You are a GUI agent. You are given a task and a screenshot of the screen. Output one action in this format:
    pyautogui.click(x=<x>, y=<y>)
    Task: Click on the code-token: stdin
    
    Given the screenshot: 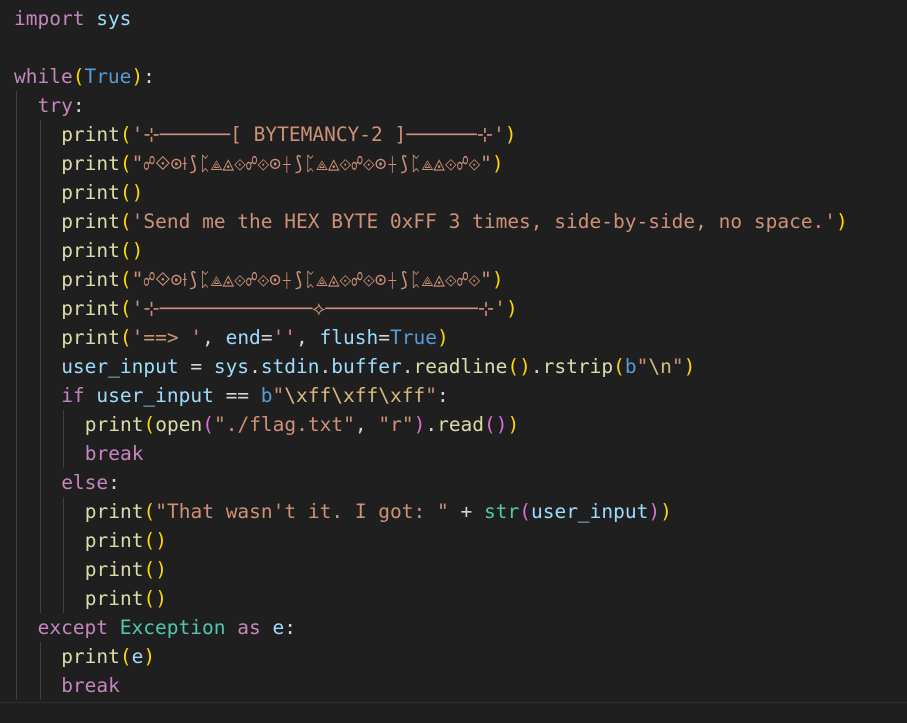 What is the action you would take?
    pyautogui.click(x=290, y=366)
    